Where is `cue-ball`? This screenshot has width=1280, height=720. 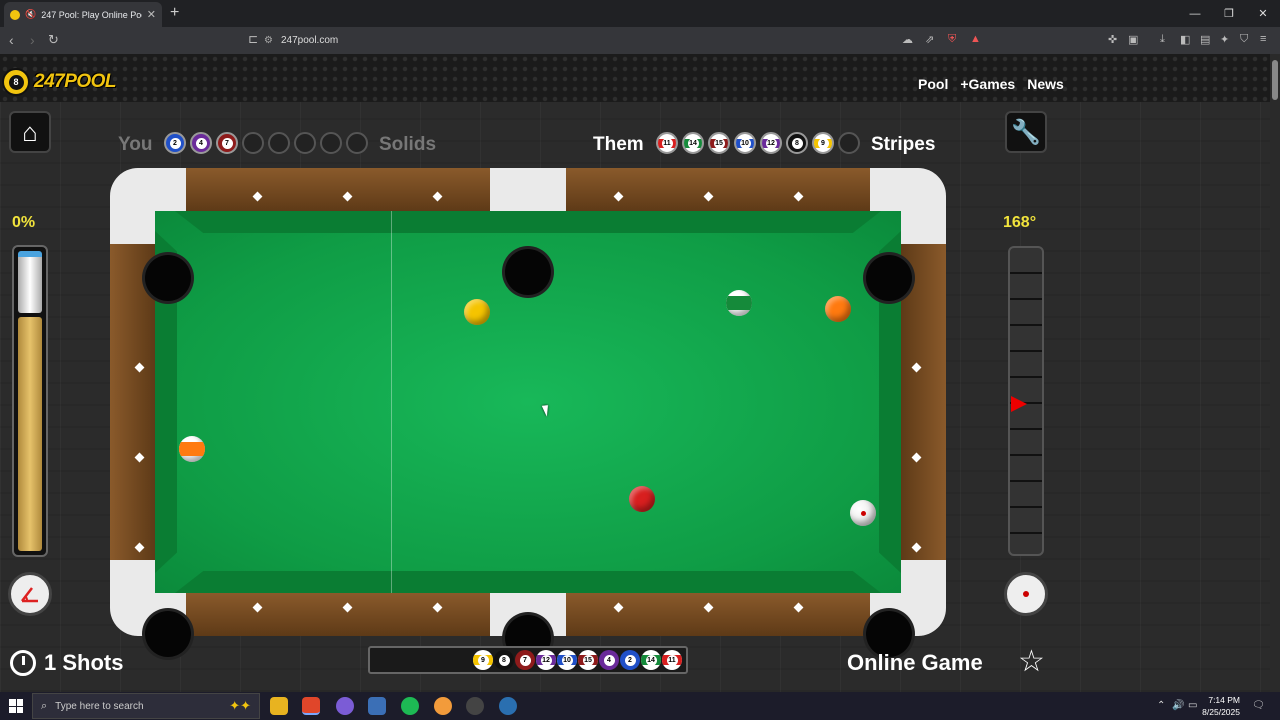 cue-ball is located at coordinates (863, 513).